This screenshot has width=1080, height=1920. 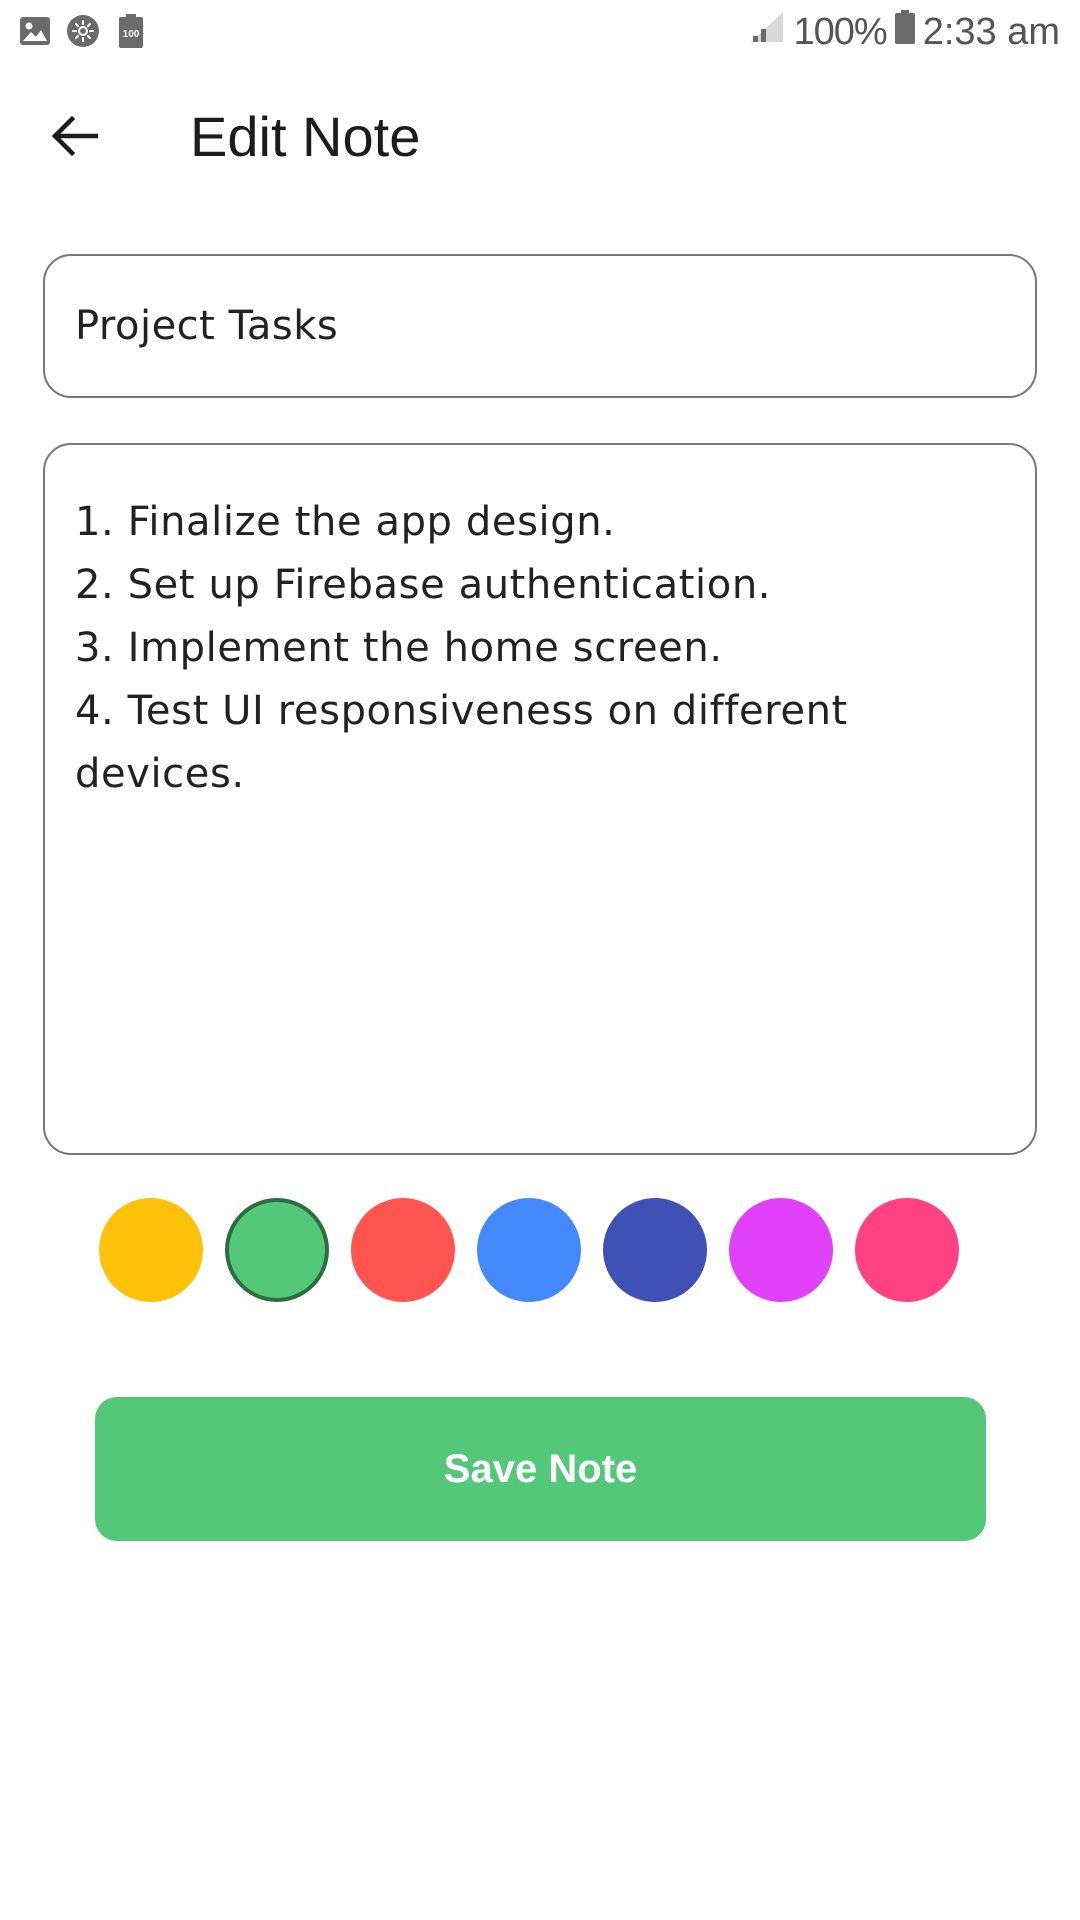 I want to click on note-title-field, so click(x=540, y=326).